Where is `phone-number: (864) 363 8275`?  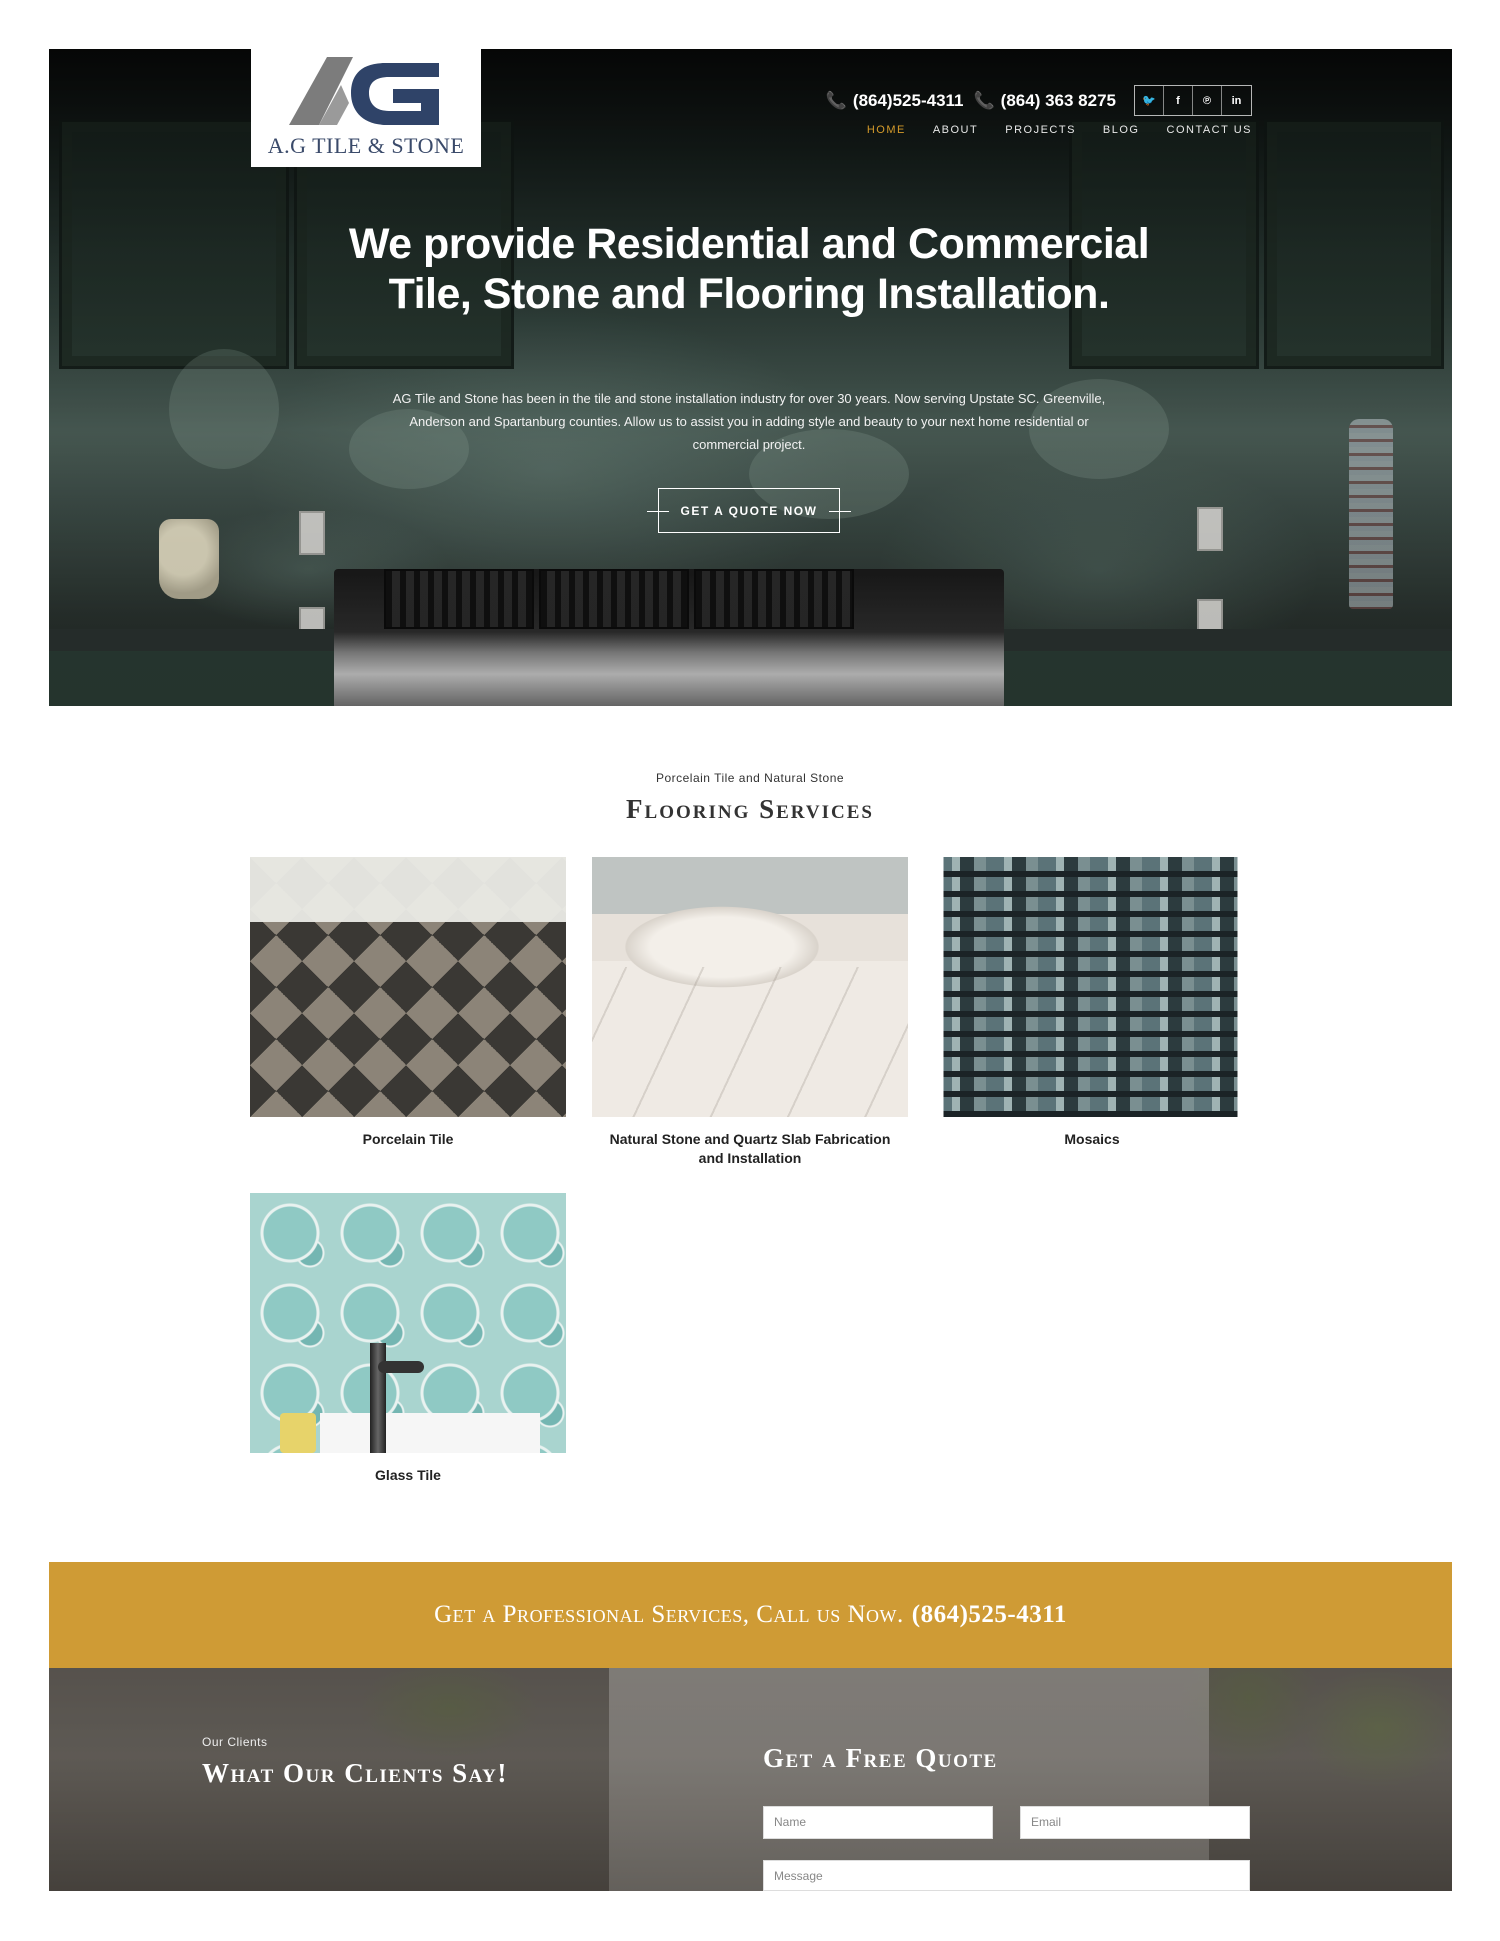 phone-number: (864) 363 8275 is located at coordinates (1058, 100).